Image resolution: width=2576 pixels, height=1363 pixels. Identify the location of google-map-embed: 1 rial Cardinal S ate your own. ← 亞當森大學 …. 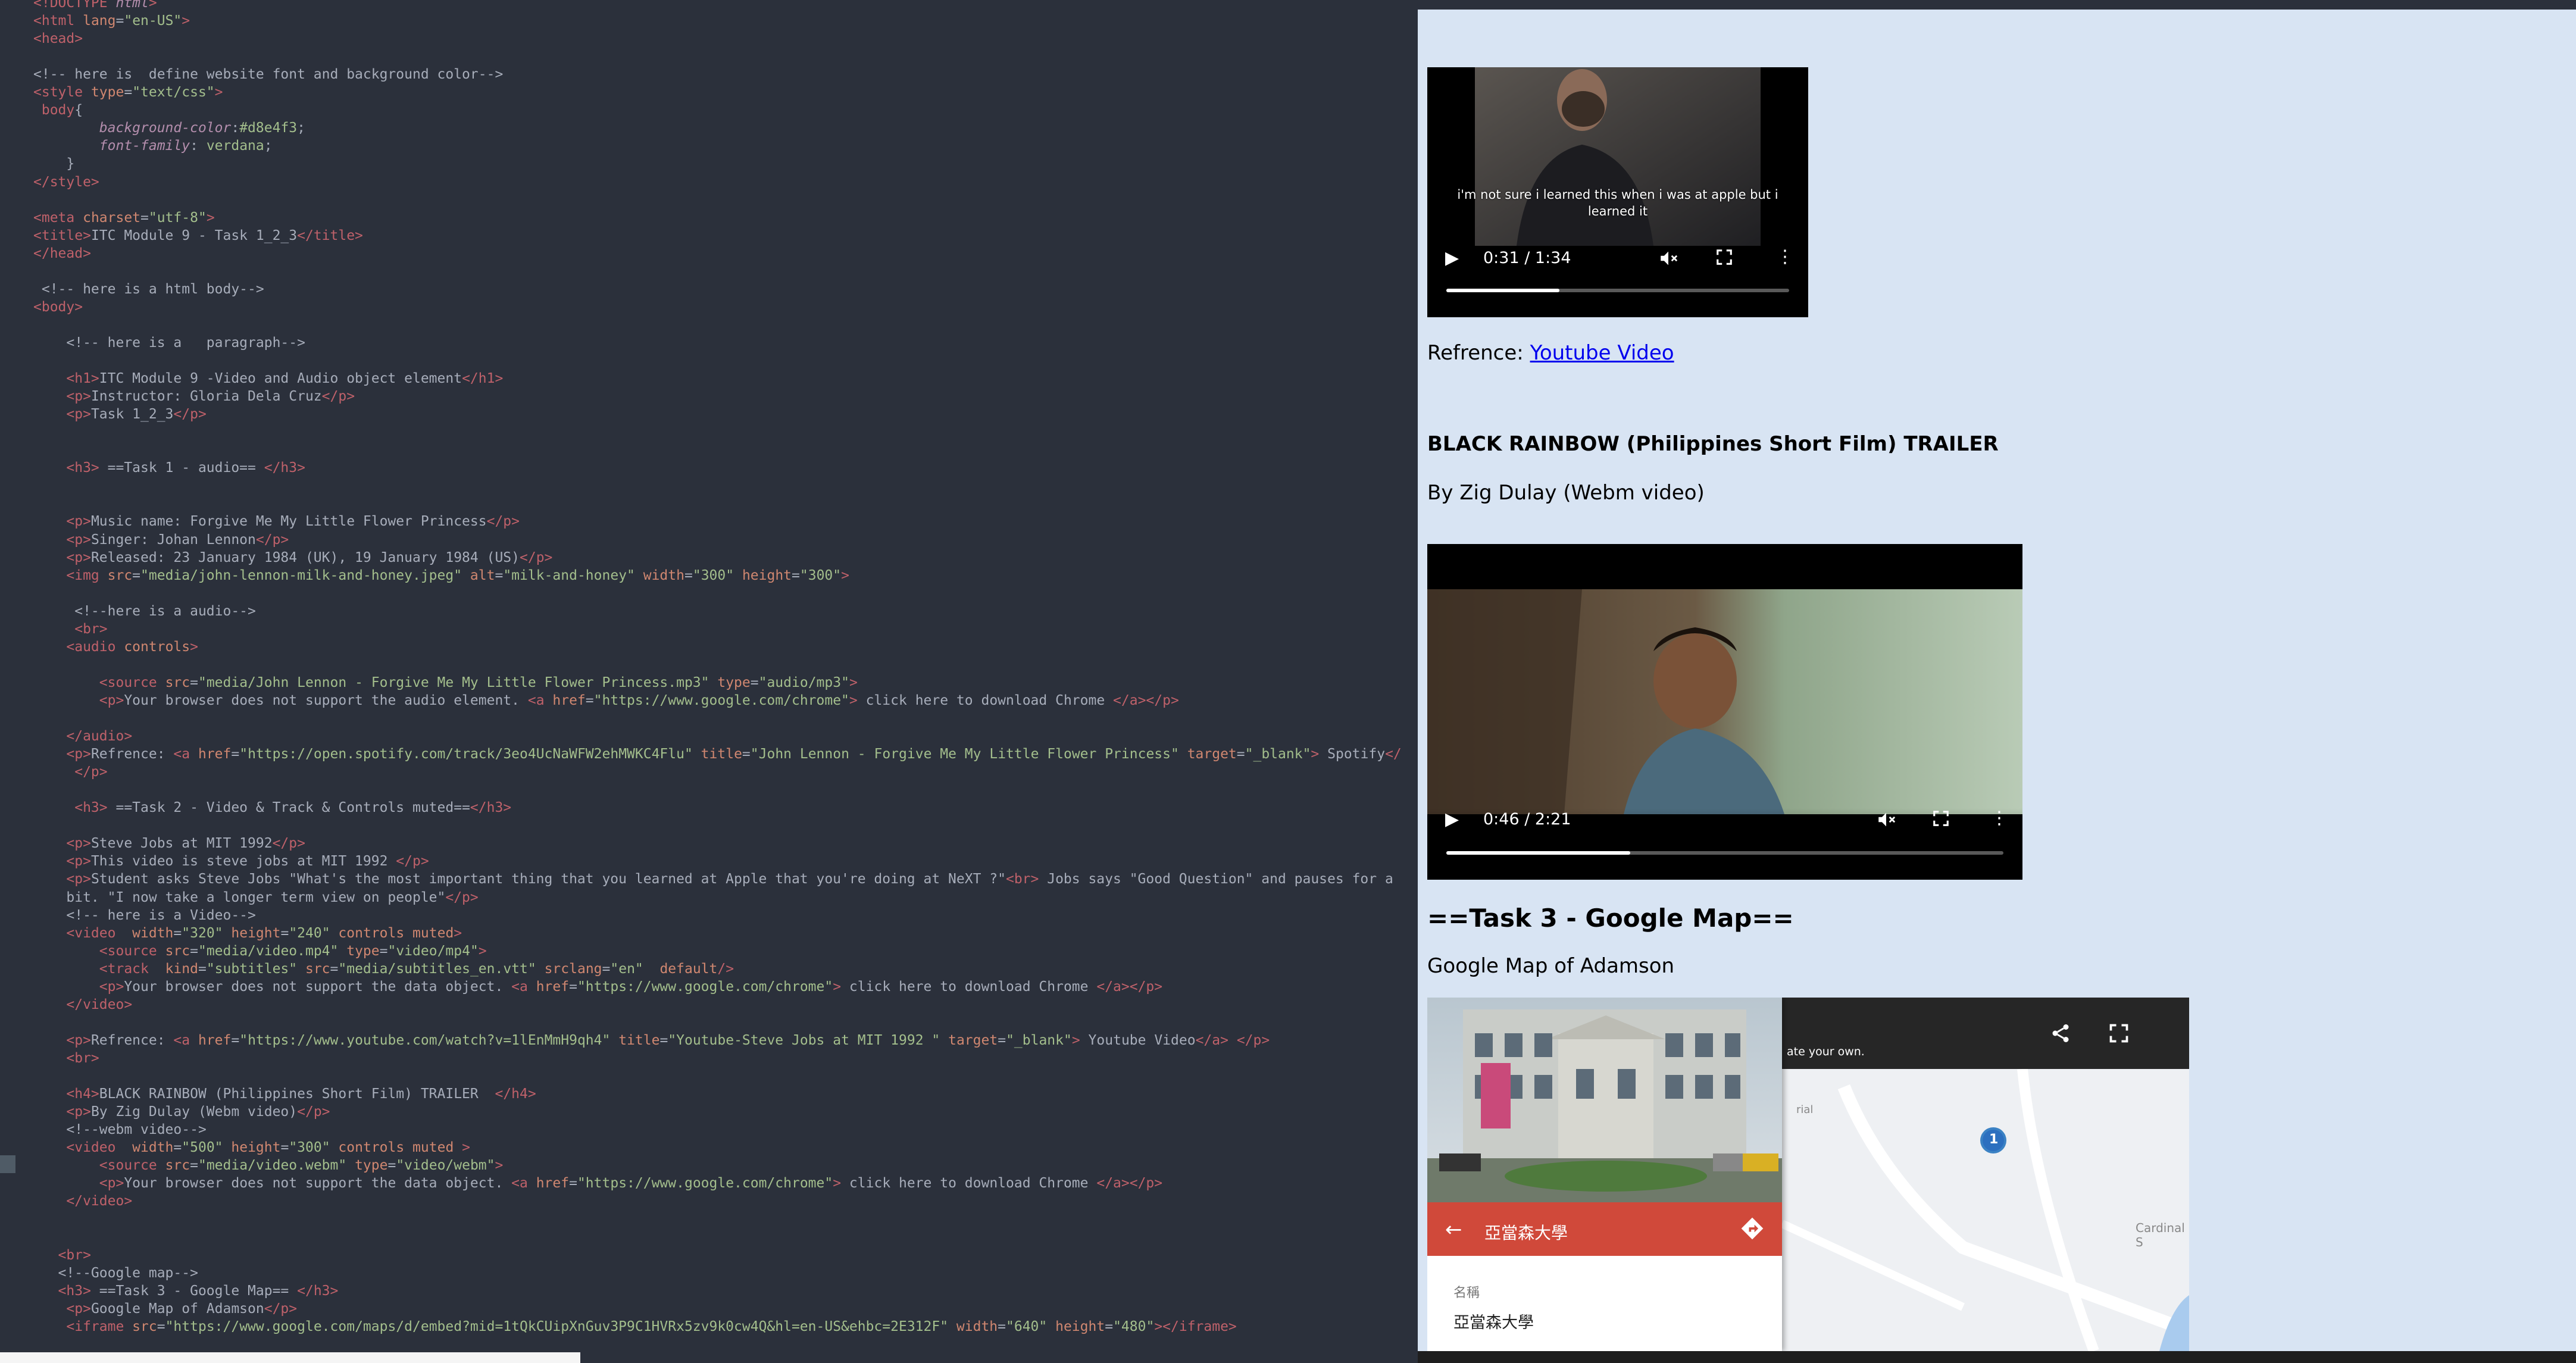
(1808, 1174).